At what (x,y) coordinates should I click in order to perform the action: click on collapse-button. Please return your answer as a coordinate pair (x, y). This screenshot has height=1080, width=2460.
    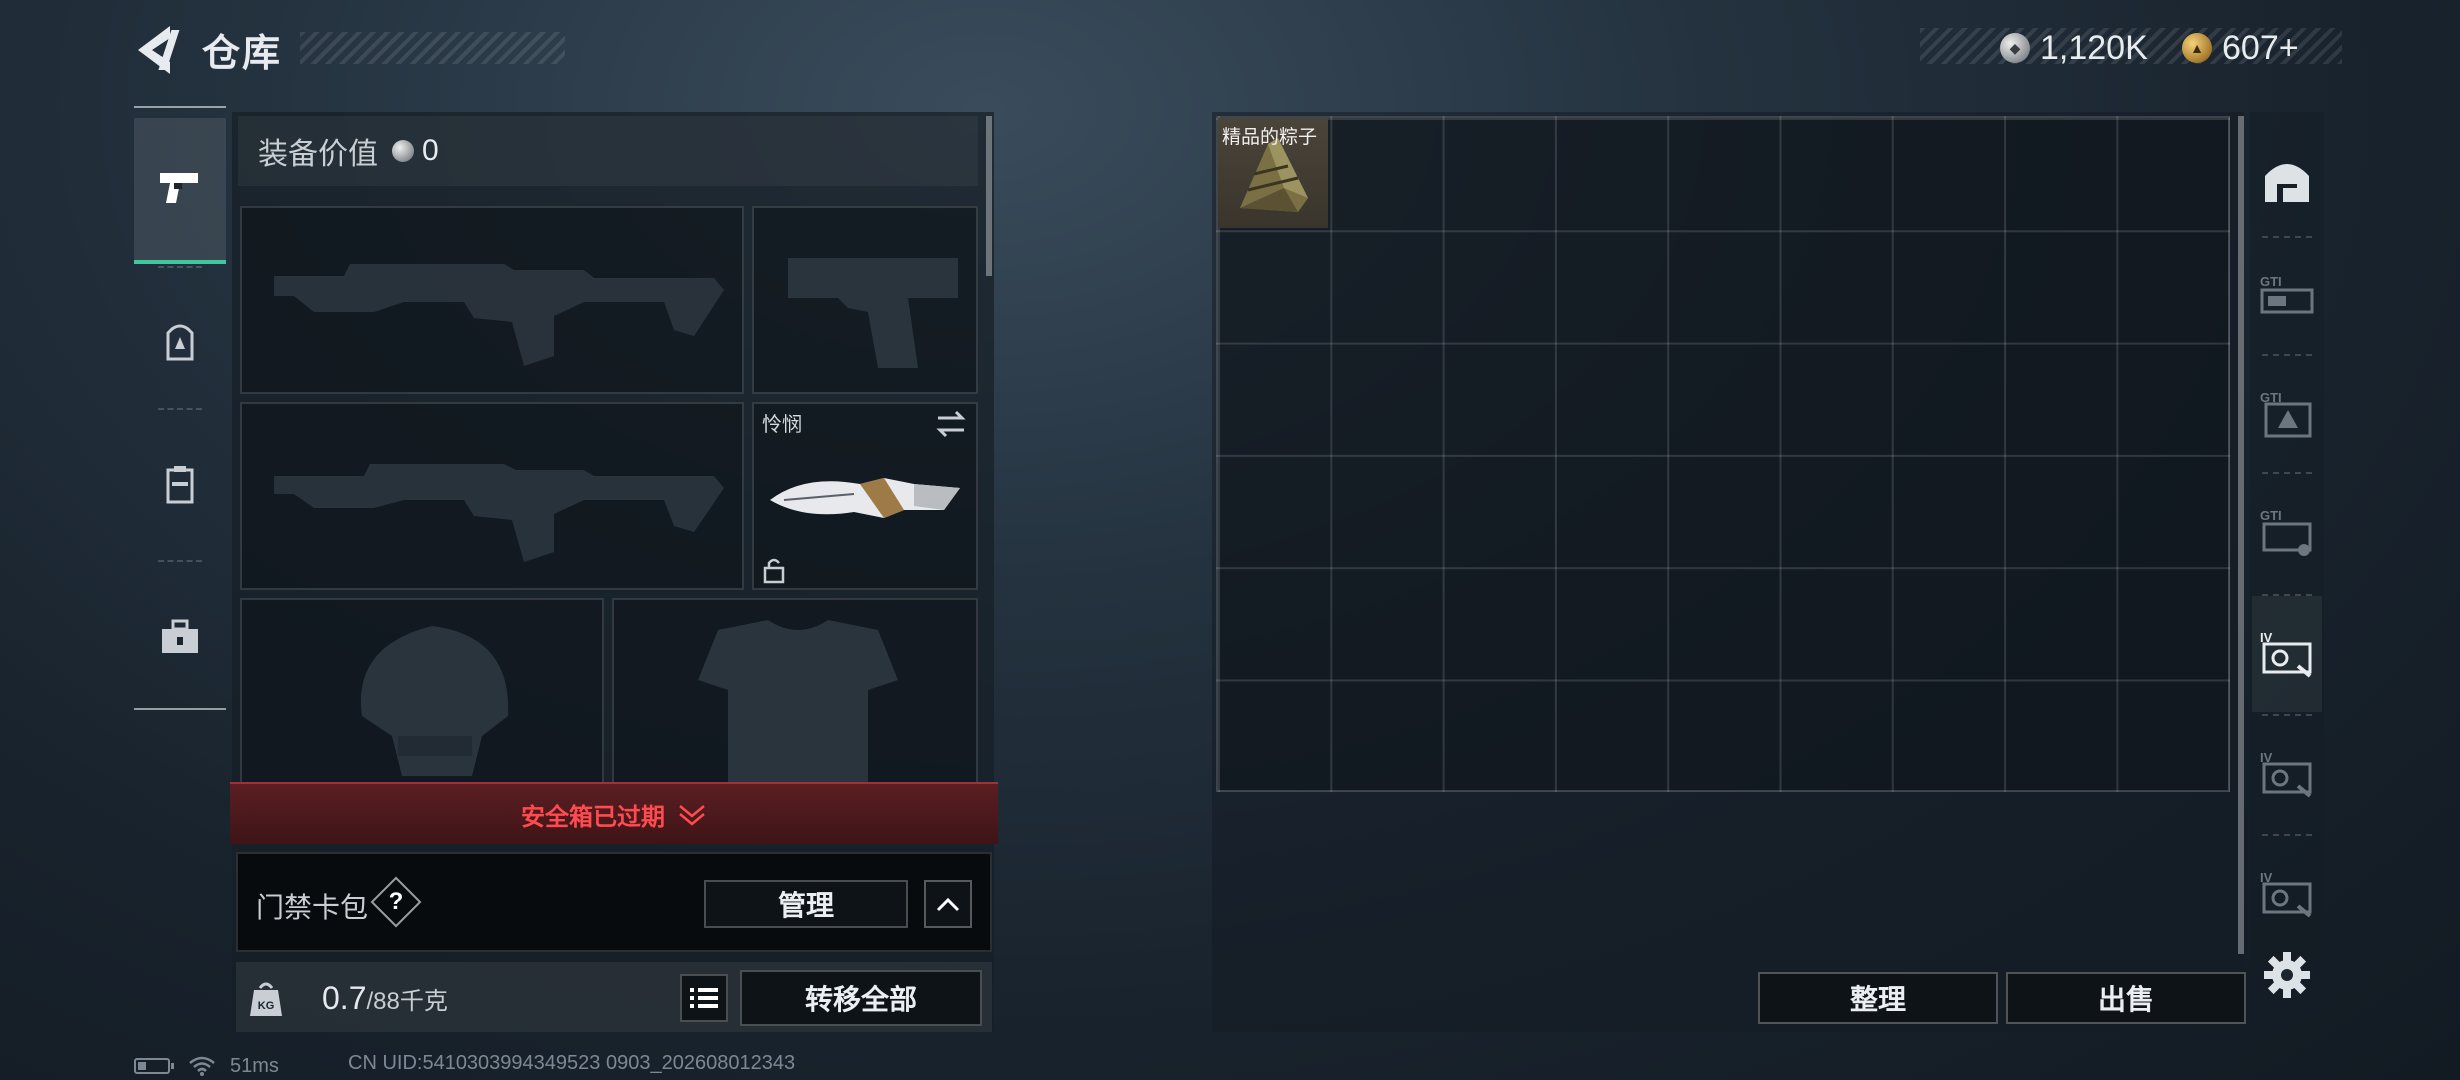
    Looking at the image, I should click on (948, 904).